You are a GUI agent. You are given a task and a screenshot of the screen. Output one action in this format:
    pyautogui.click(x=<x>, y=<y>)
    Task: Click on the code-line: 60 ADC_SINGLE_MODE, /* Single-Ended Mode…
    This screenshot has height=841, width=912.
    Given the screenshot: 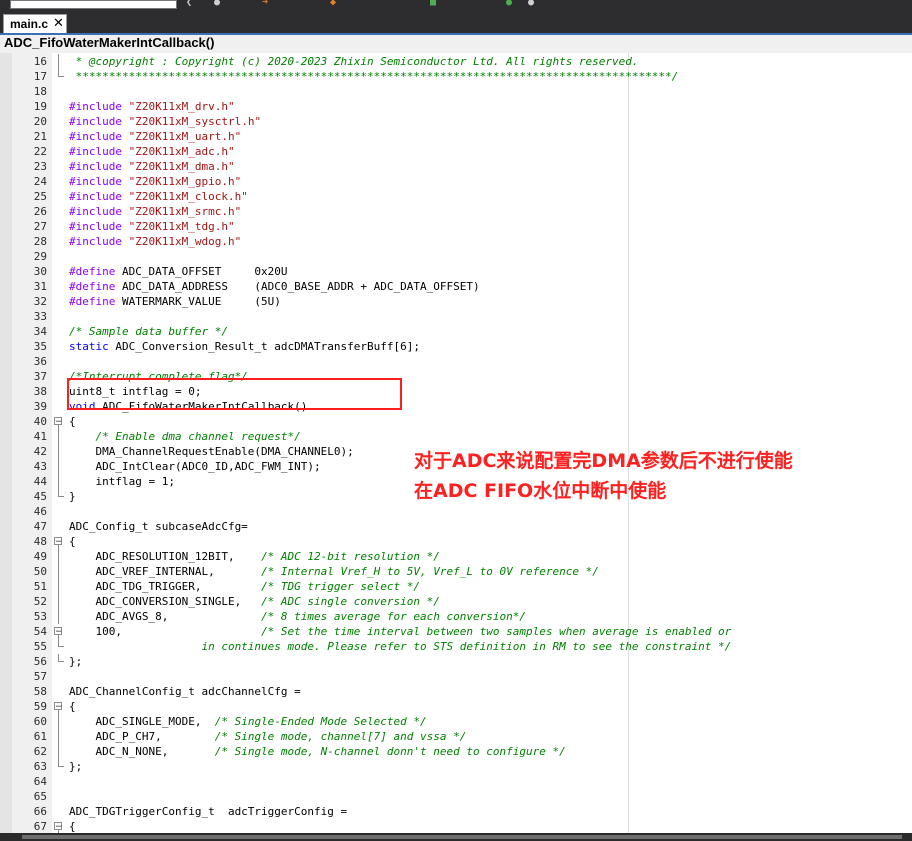 What is the action you would take?
    pyautogui.click(x=456, y=721)
    